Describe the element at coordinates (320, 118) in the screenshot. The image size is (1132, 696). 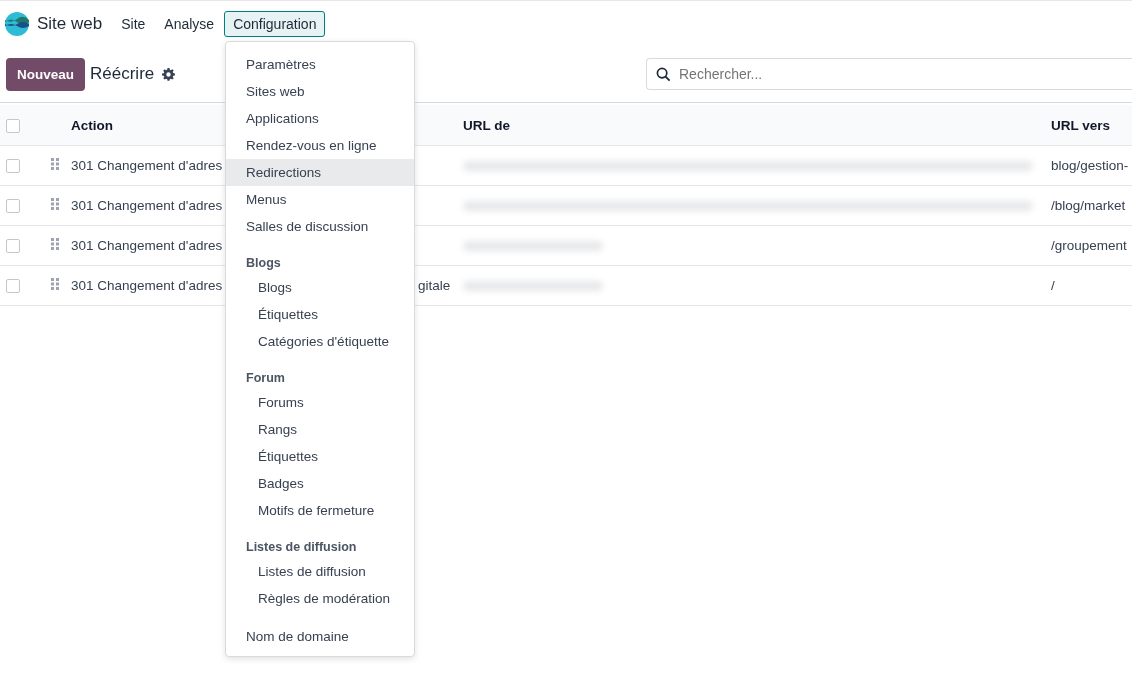
I see `menu-item: Applications` at that location.